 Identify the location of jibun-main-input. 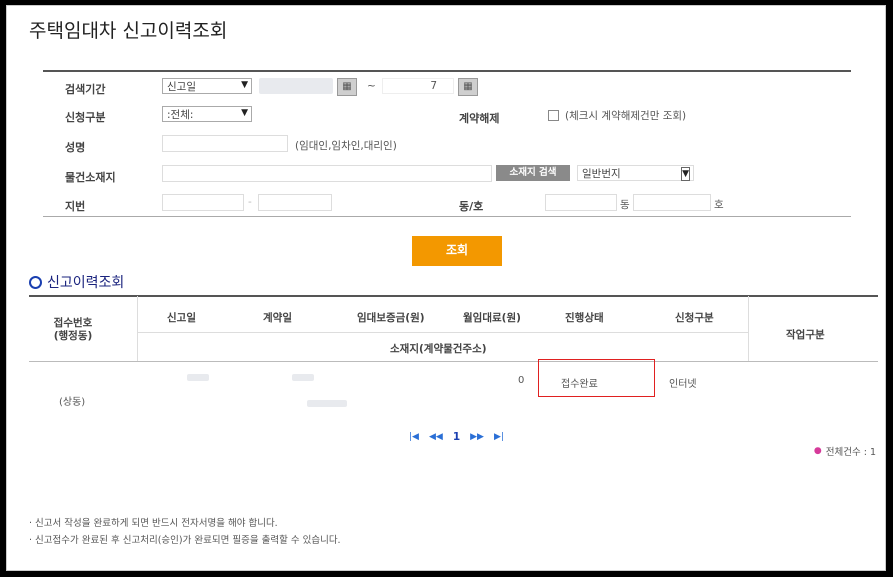
(203, 202).